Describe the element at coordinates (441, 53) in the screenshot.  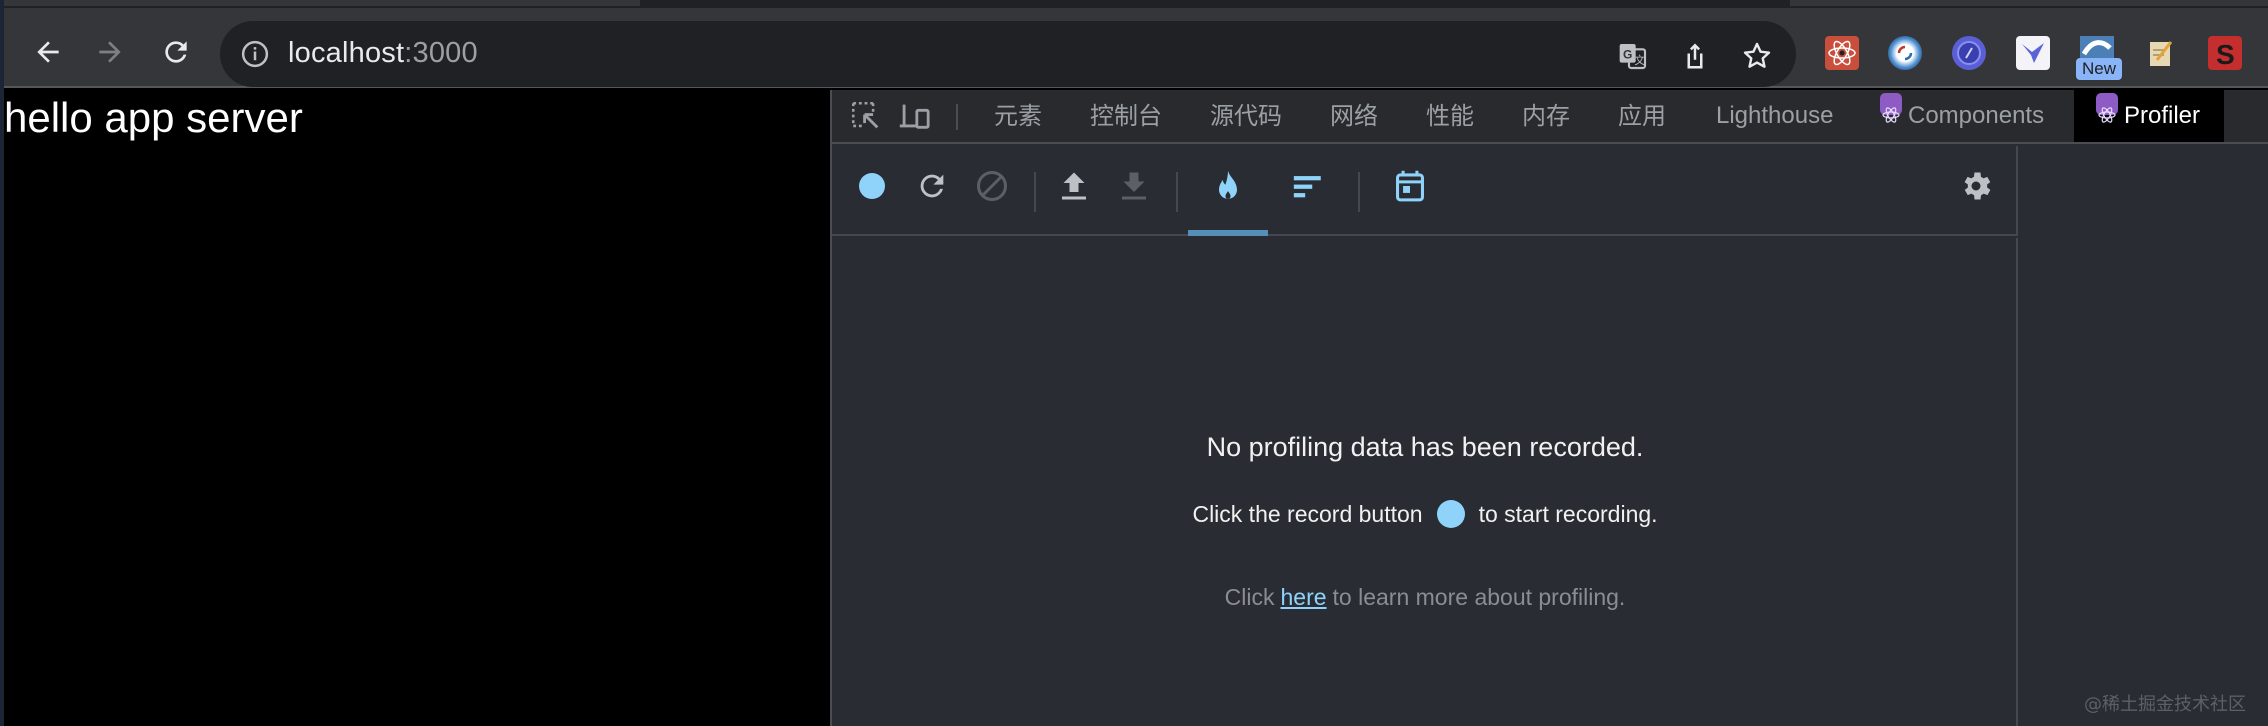
I see `url-port: :3000` at that location.